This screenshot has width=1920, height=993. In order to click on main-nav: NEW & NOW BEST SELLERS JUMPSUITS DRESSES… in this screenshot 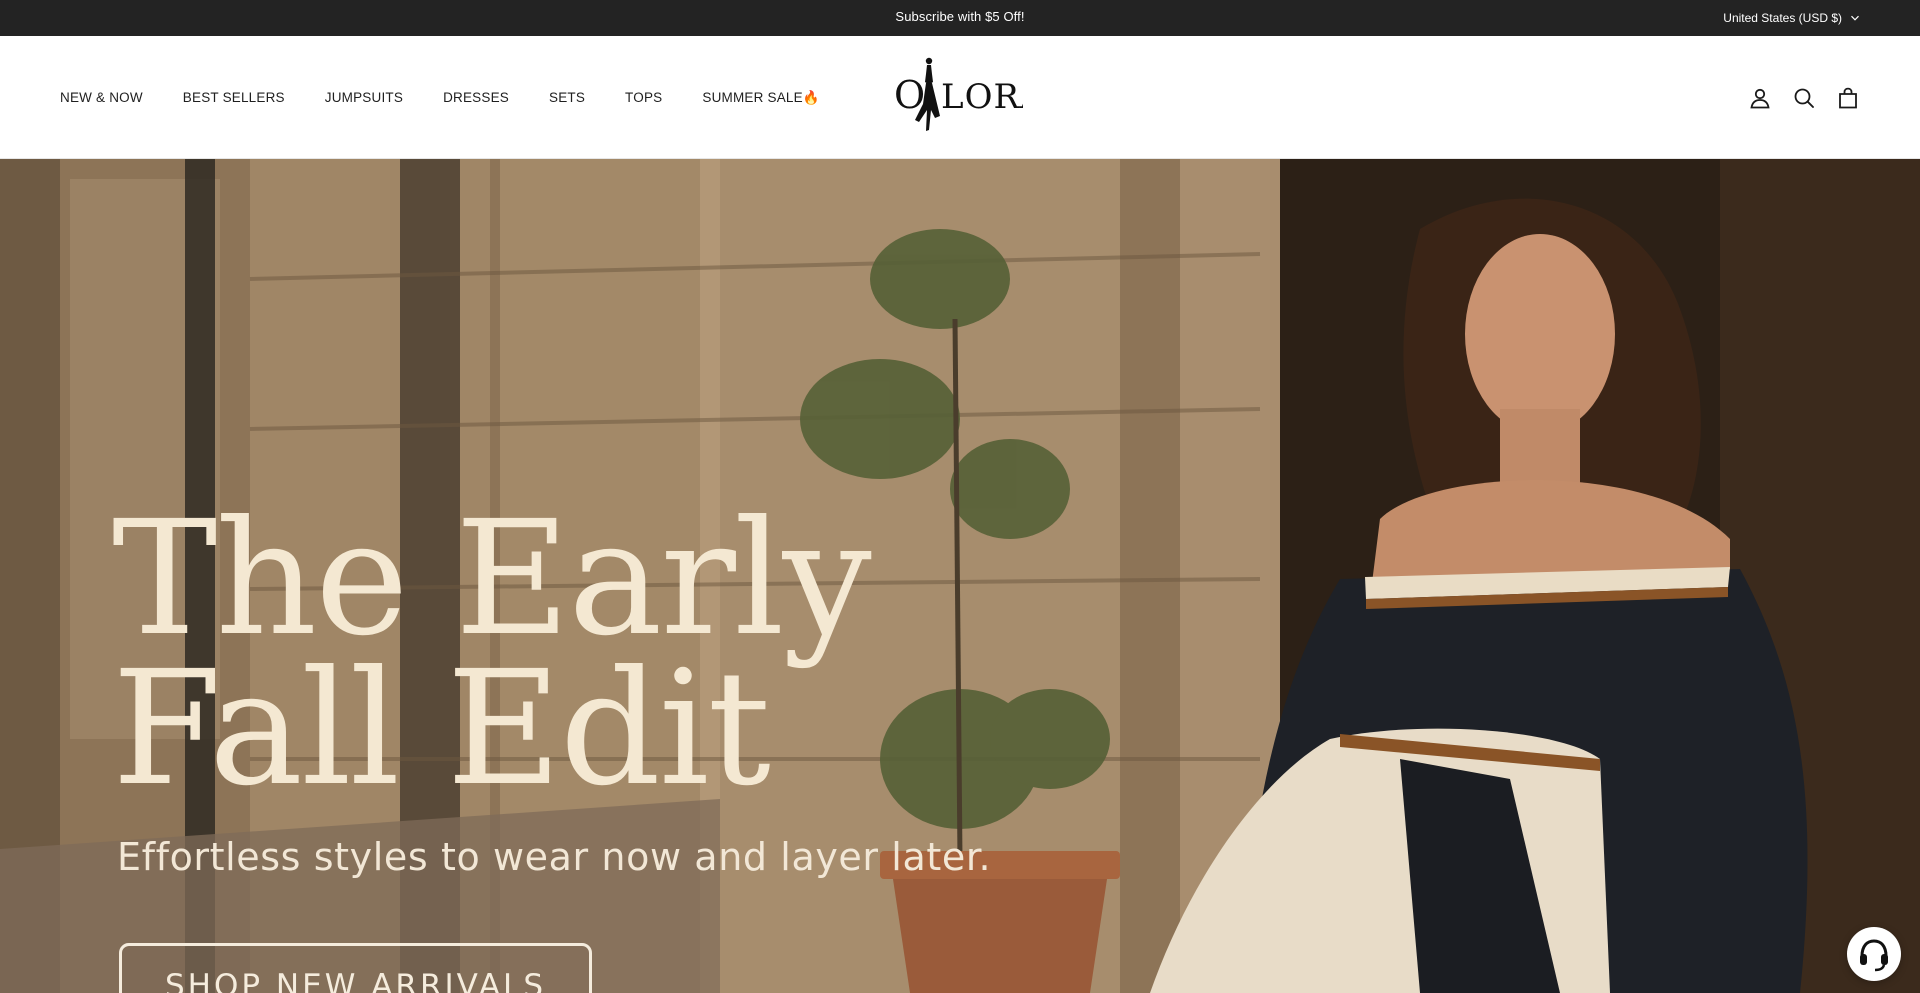, I will do `click(460, 97)`.